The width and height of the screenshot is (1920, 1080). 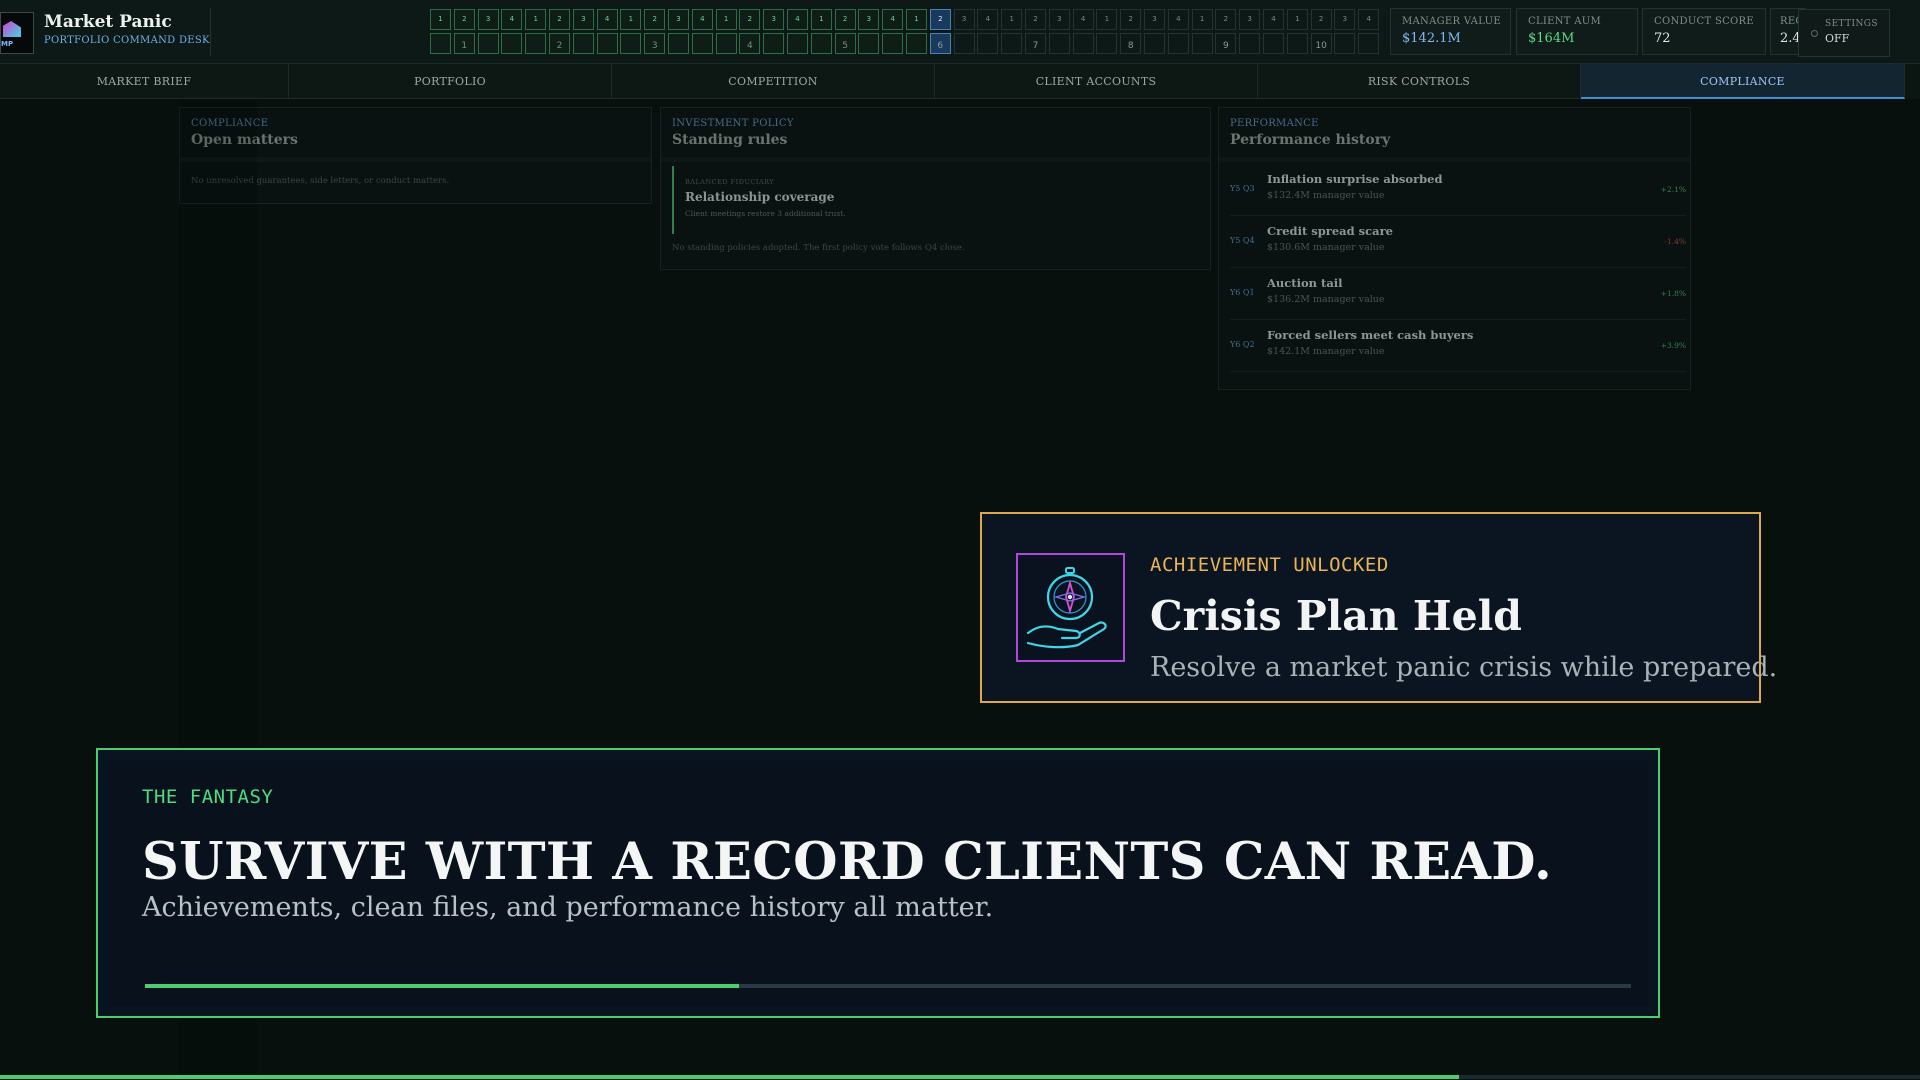 What do you see at coordinates (1355, 179) in the screenshot?
I see `row-headline: Inflation surprise absorbed` at bounding box center [1355, 179].